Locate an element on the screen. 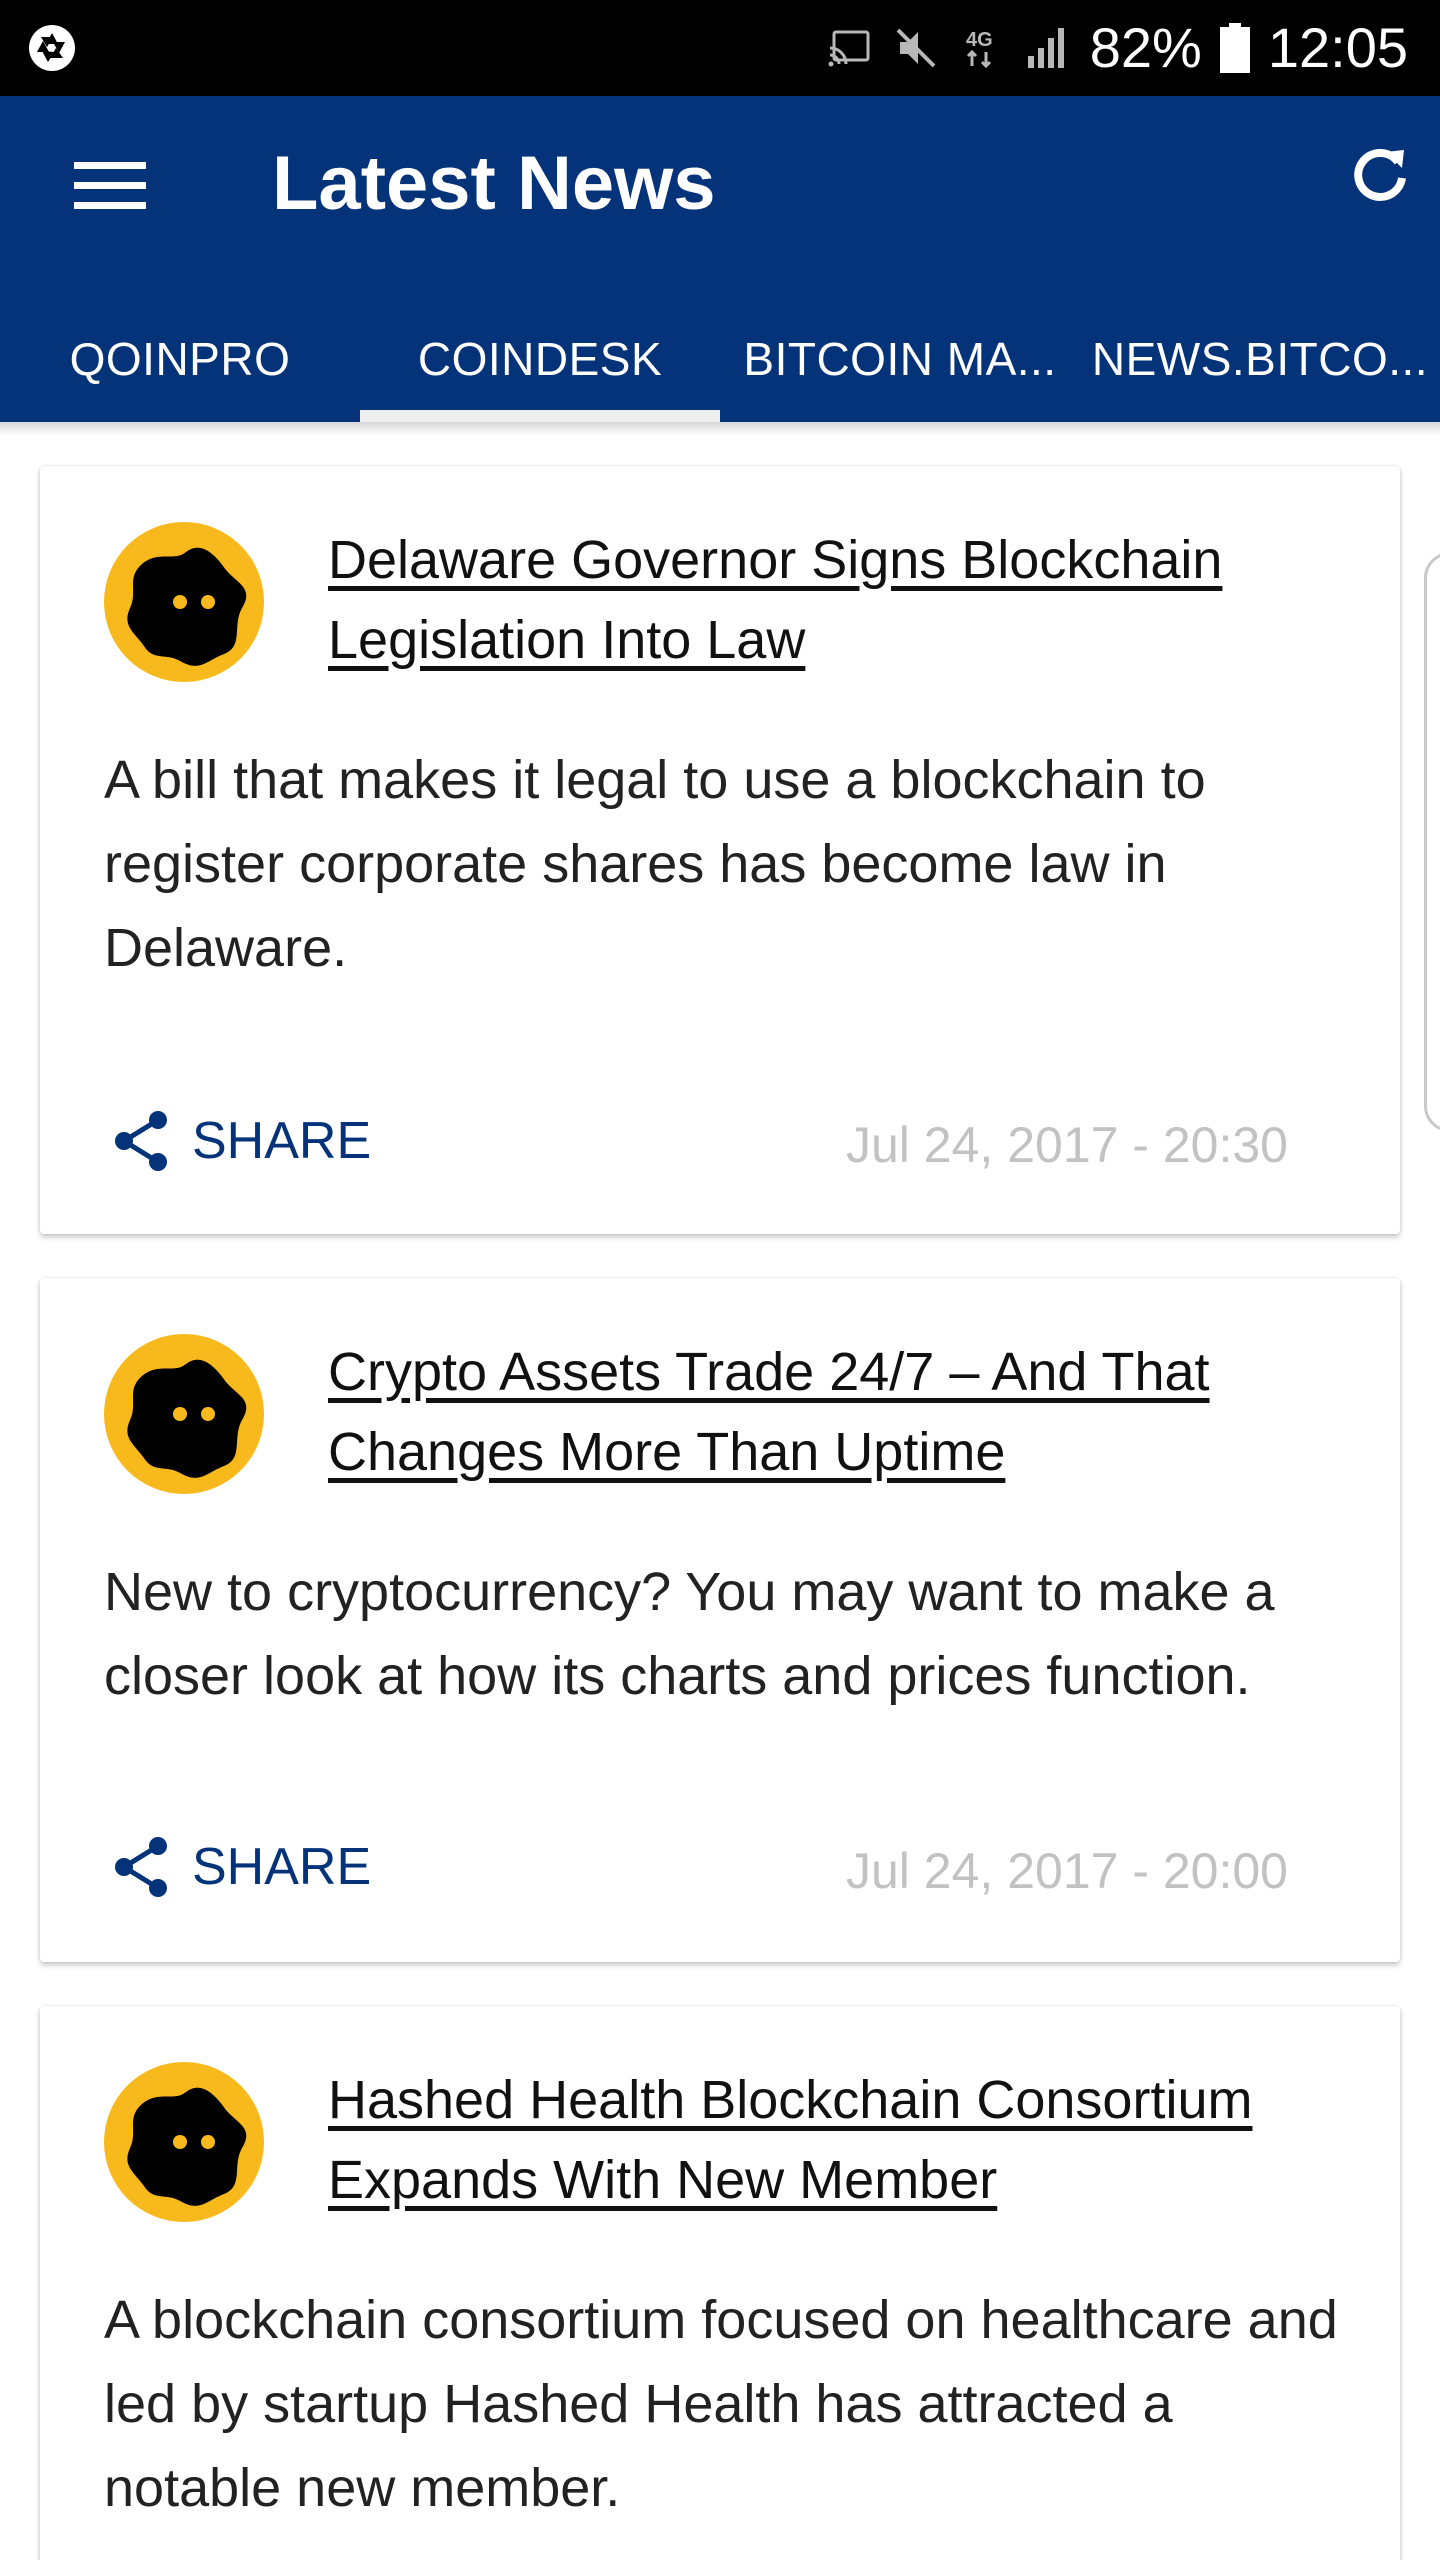 This screenshot has width=1440, height=2560. status-bar: 4G 82% 12:05 is located at coordinates (720, 48).